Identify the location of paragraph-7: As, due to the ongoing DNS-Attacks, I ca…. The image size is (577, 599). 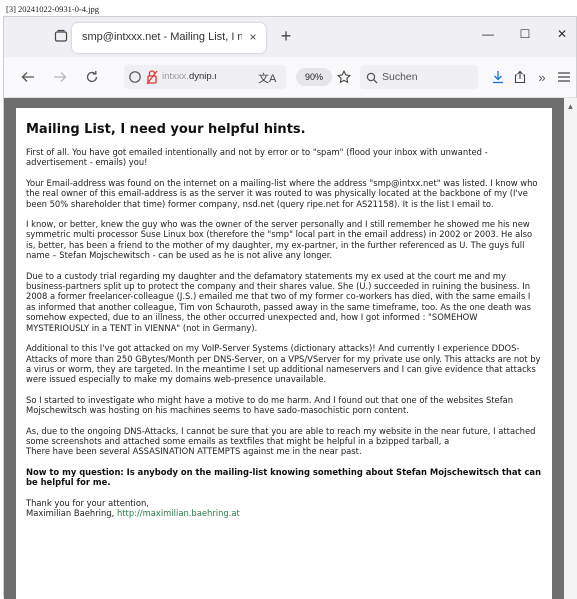
(281, 441).